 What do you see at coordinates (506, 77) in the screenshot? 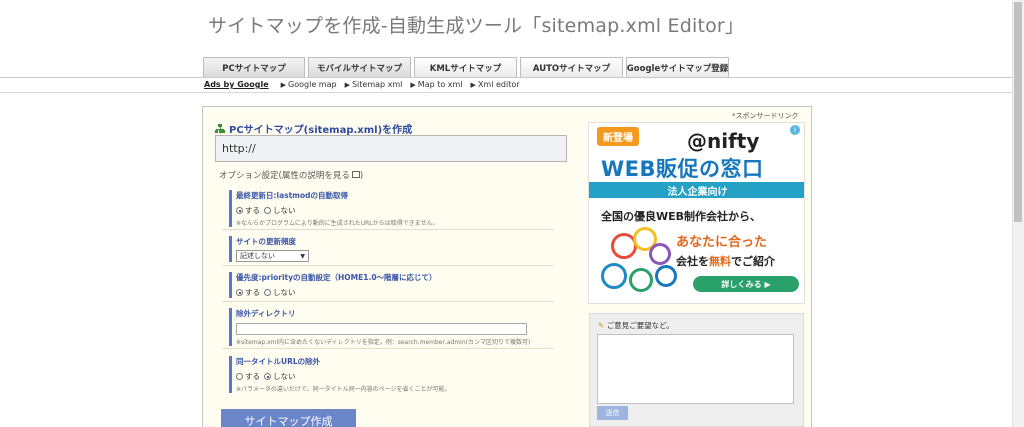
I see `tab-divider` at bounding box center [506, 77].